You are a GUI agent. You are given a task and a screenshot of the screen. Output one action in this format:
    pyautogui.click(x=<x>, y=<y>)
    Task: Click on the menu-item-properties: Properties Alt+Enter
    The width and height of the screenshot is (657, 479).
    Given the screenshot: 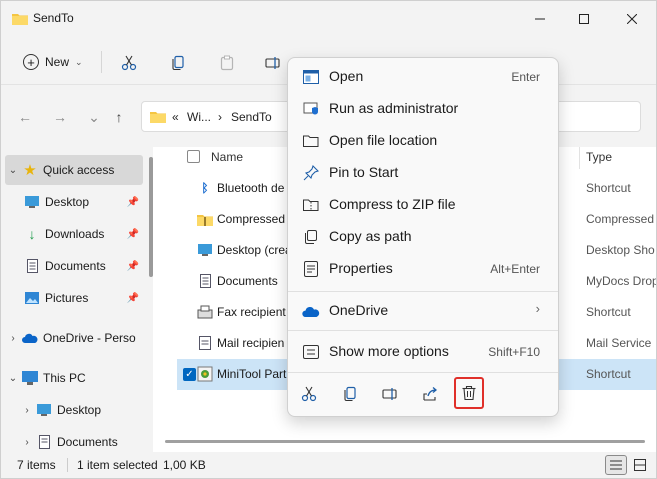 What is the action you would take?
    pyautogui.click(x=423, y=269)
    